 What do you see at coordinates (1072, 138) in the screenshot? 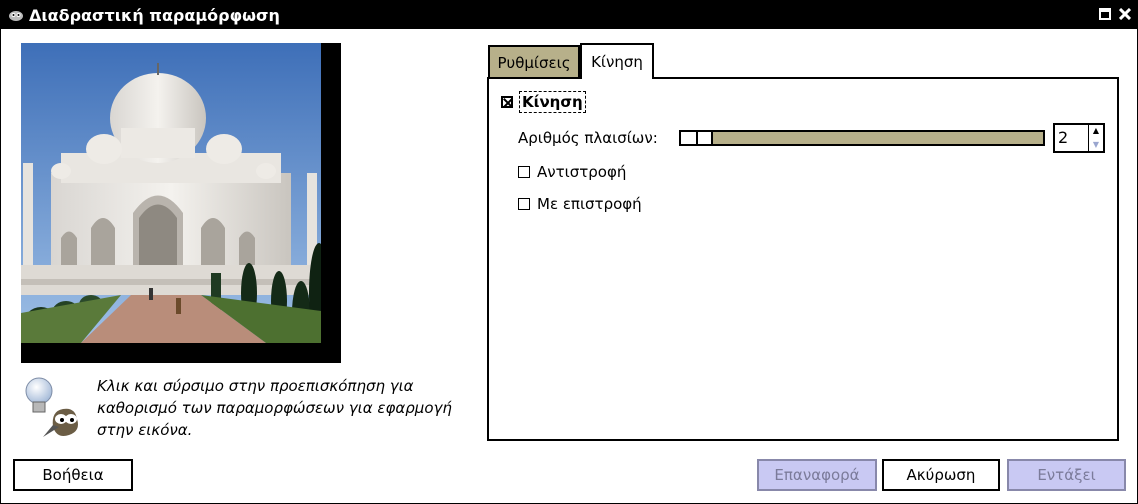
I see `frames-value: 2` at bounding box center [1072, 138].